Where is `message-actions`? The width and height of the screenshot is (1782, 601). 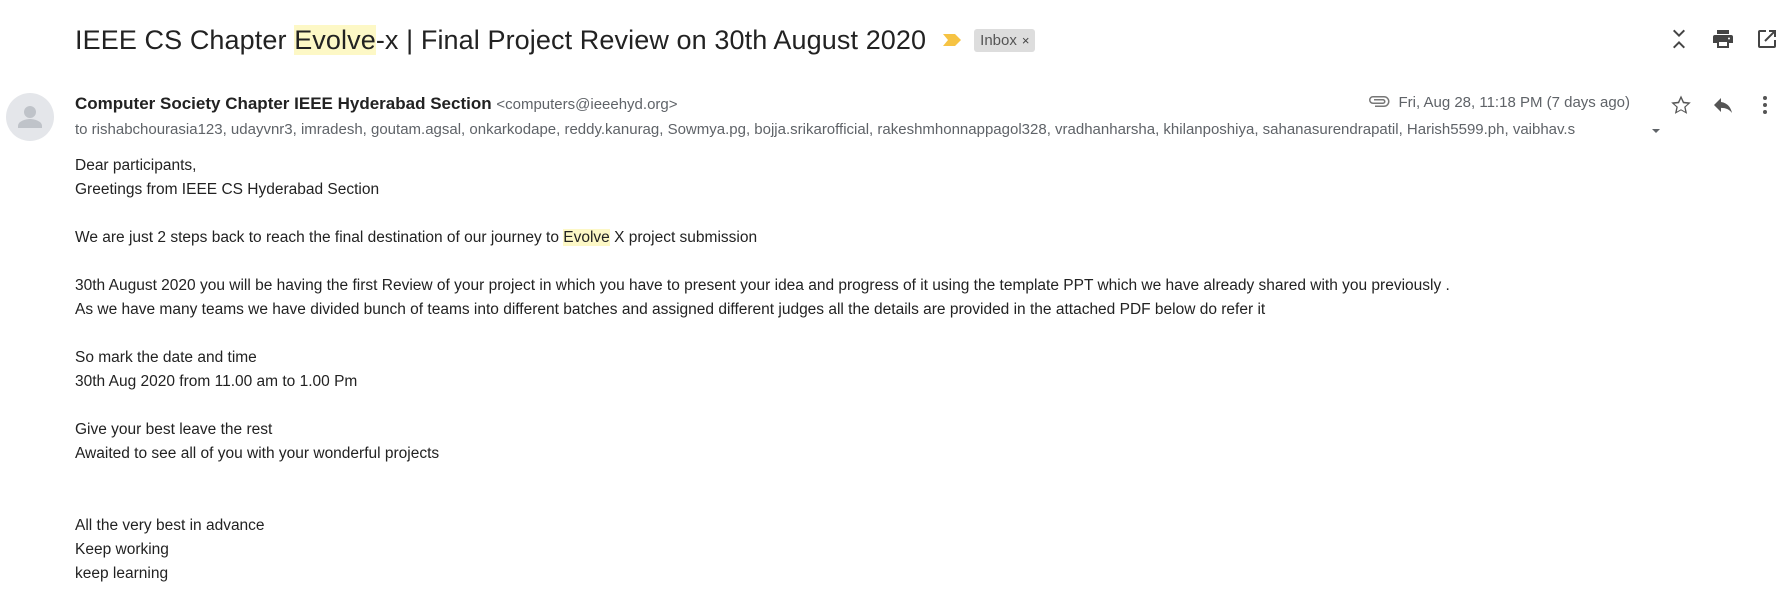
message-actions is located at coordinates (1723, 105).